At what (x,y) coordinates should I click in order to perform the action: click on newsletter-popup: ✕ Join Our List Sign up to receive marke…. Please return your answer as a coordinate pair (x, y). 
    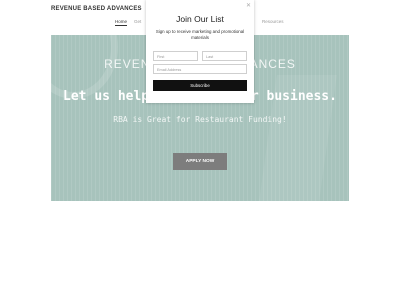
    Looking at the image, I should click on (200, 51).